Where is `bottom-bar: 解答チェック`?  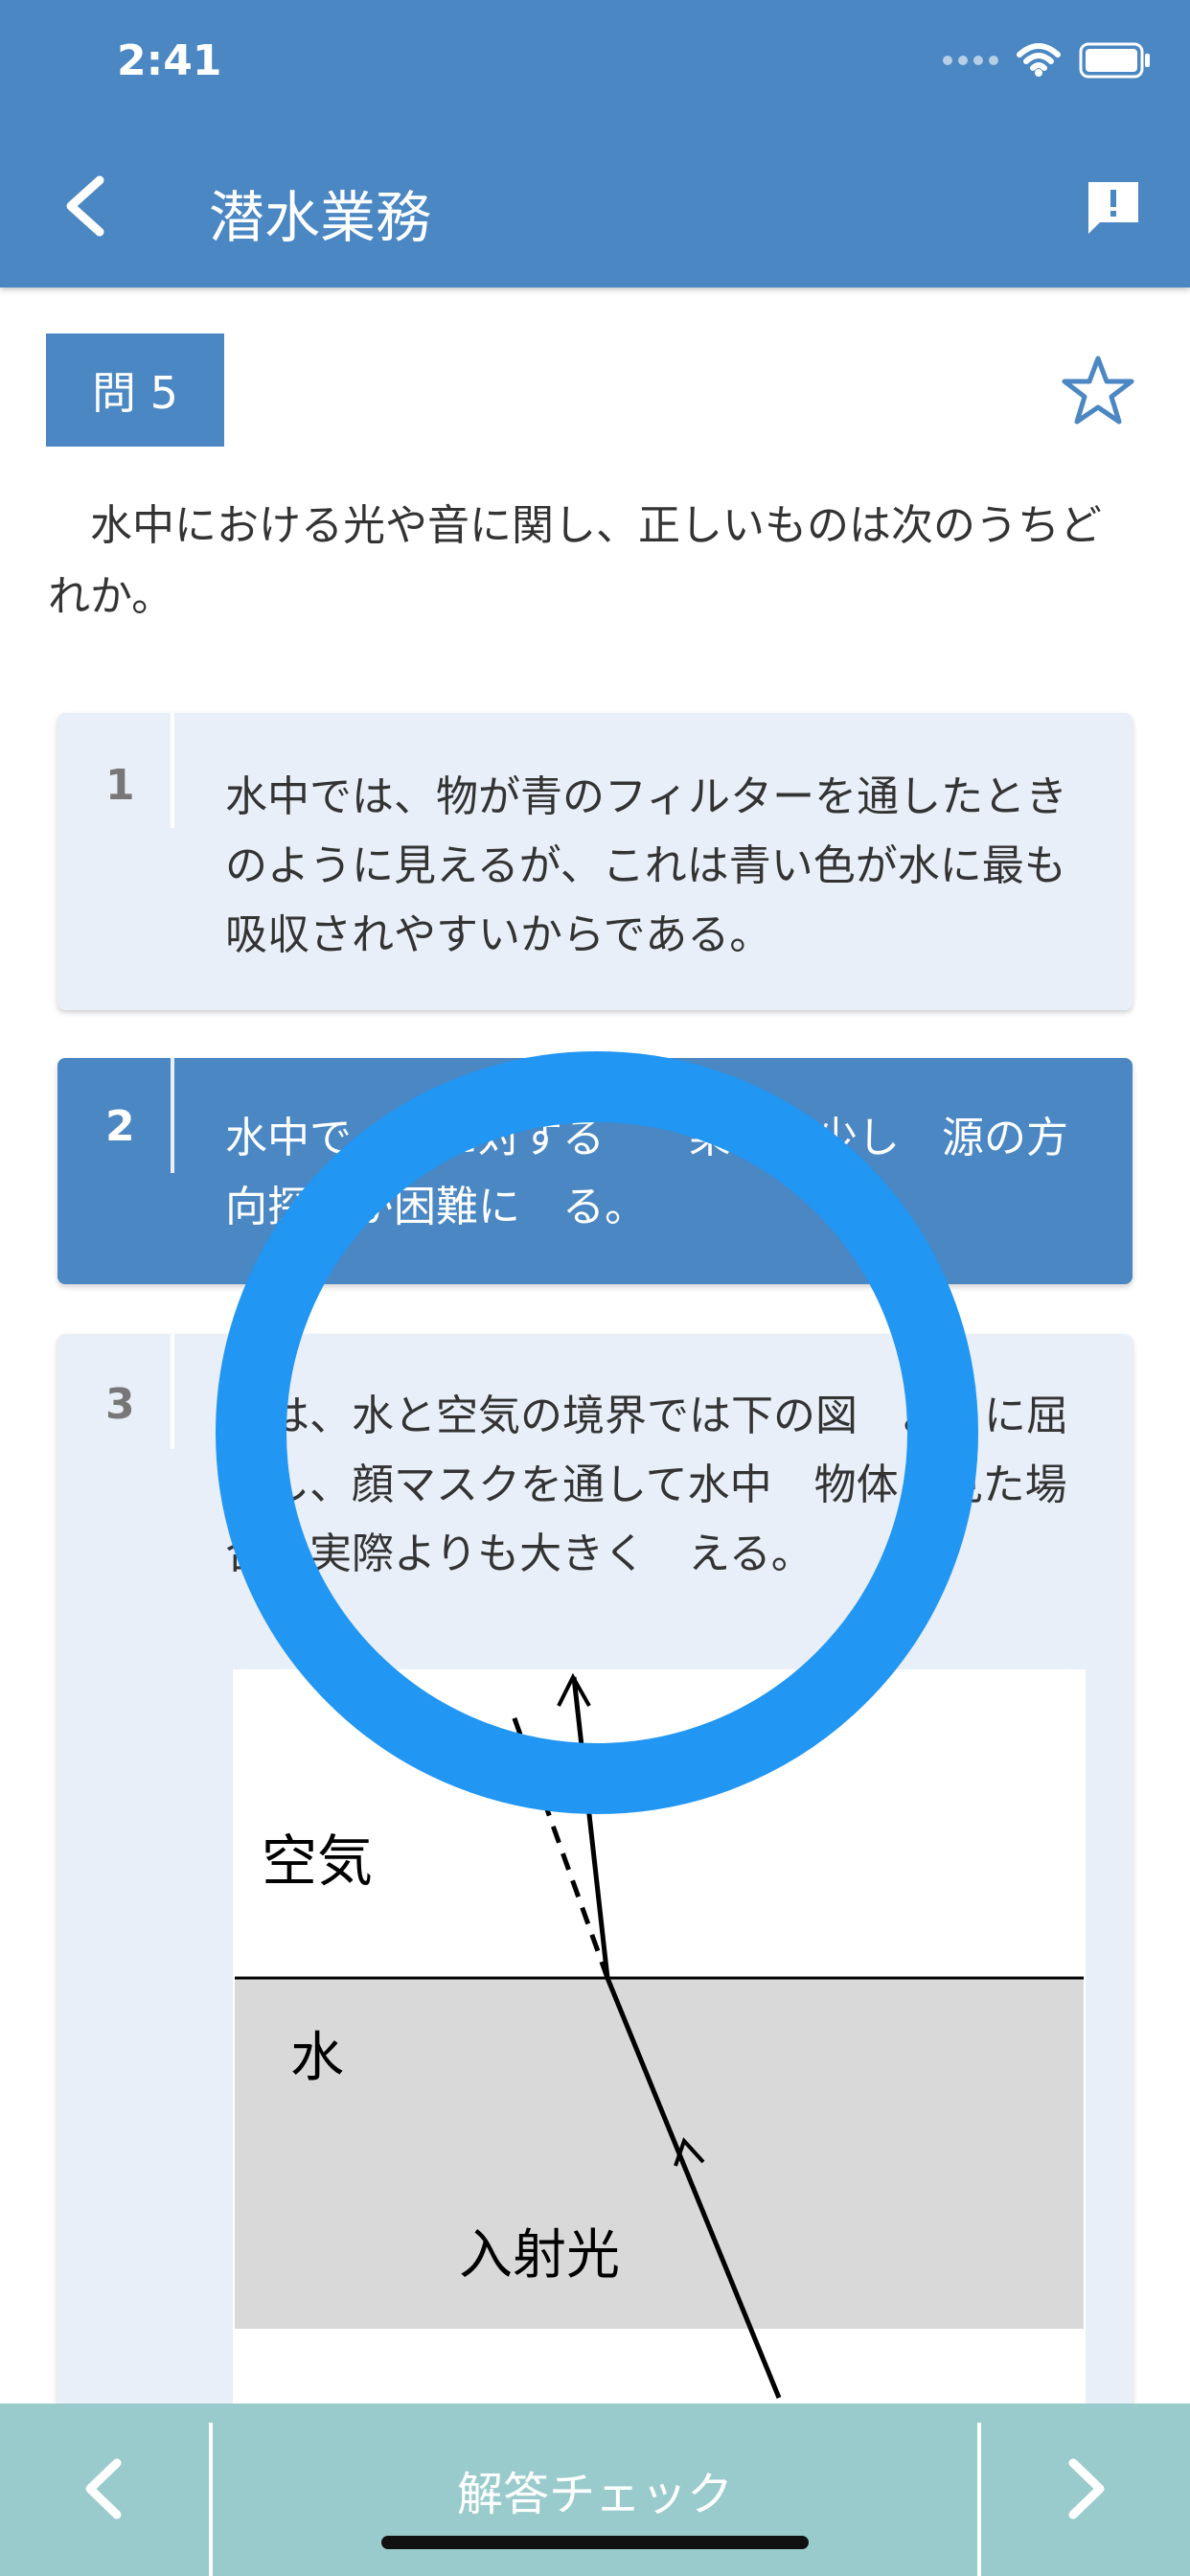
bottom-bar: 解答チェック is located at coordinates (595, 2490).